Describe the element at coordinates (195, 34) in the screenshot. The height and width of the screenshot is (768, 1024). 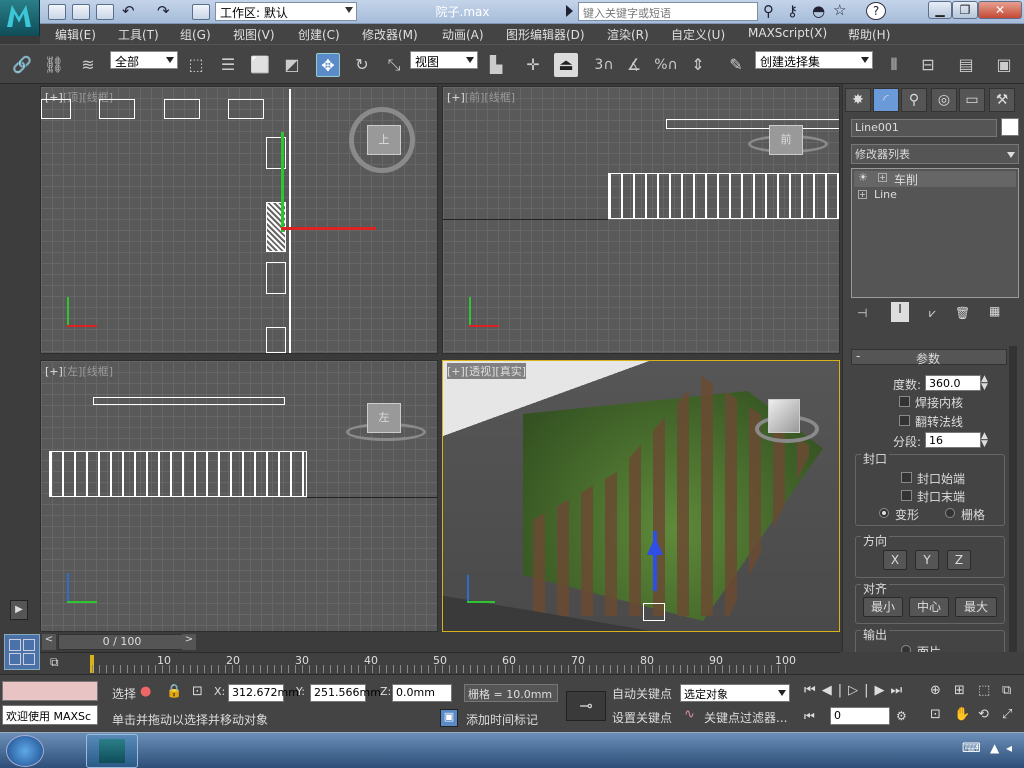
I see `menu-group: 组(G)` at that location.